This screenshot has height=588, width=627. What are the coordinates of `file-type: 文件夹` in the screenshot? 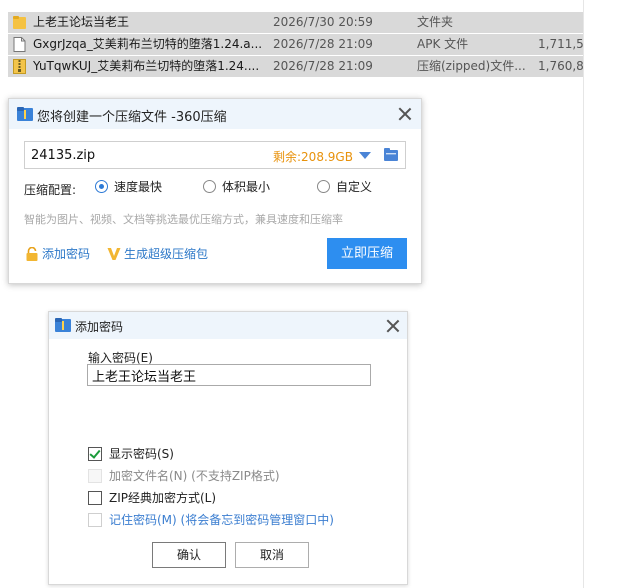 It's located at (435, 22).